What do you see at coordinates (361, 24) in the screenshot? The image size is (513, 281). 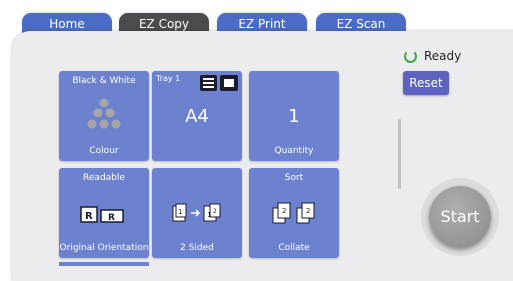 I see `tab-ez-scan-label: EZ Scan` at bounding box center [361, 24].